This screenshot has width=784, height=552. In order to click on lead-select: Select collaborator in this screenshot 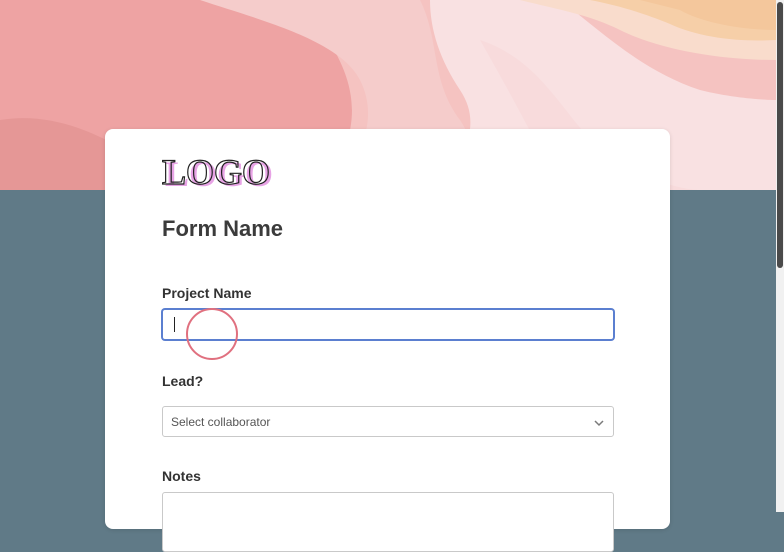, I will do `click(388, 421)`.